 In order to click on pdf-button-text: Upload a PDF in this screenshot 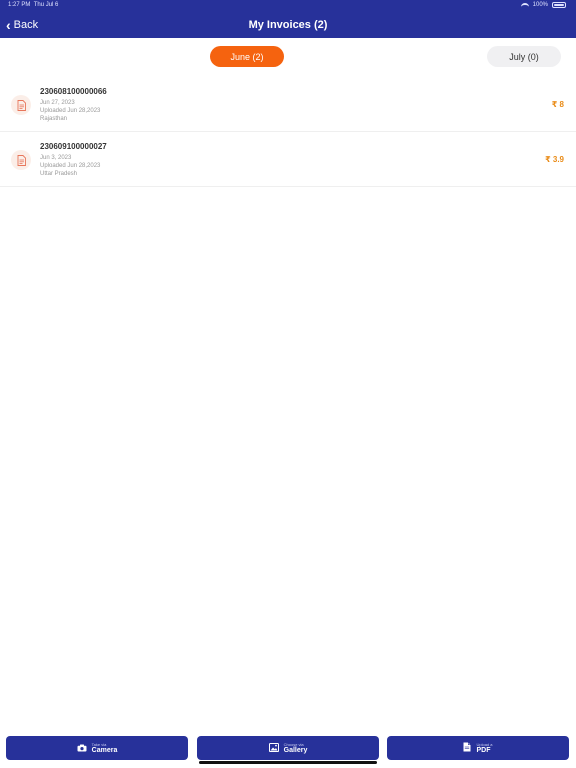, I will do `click(484, 748)`.